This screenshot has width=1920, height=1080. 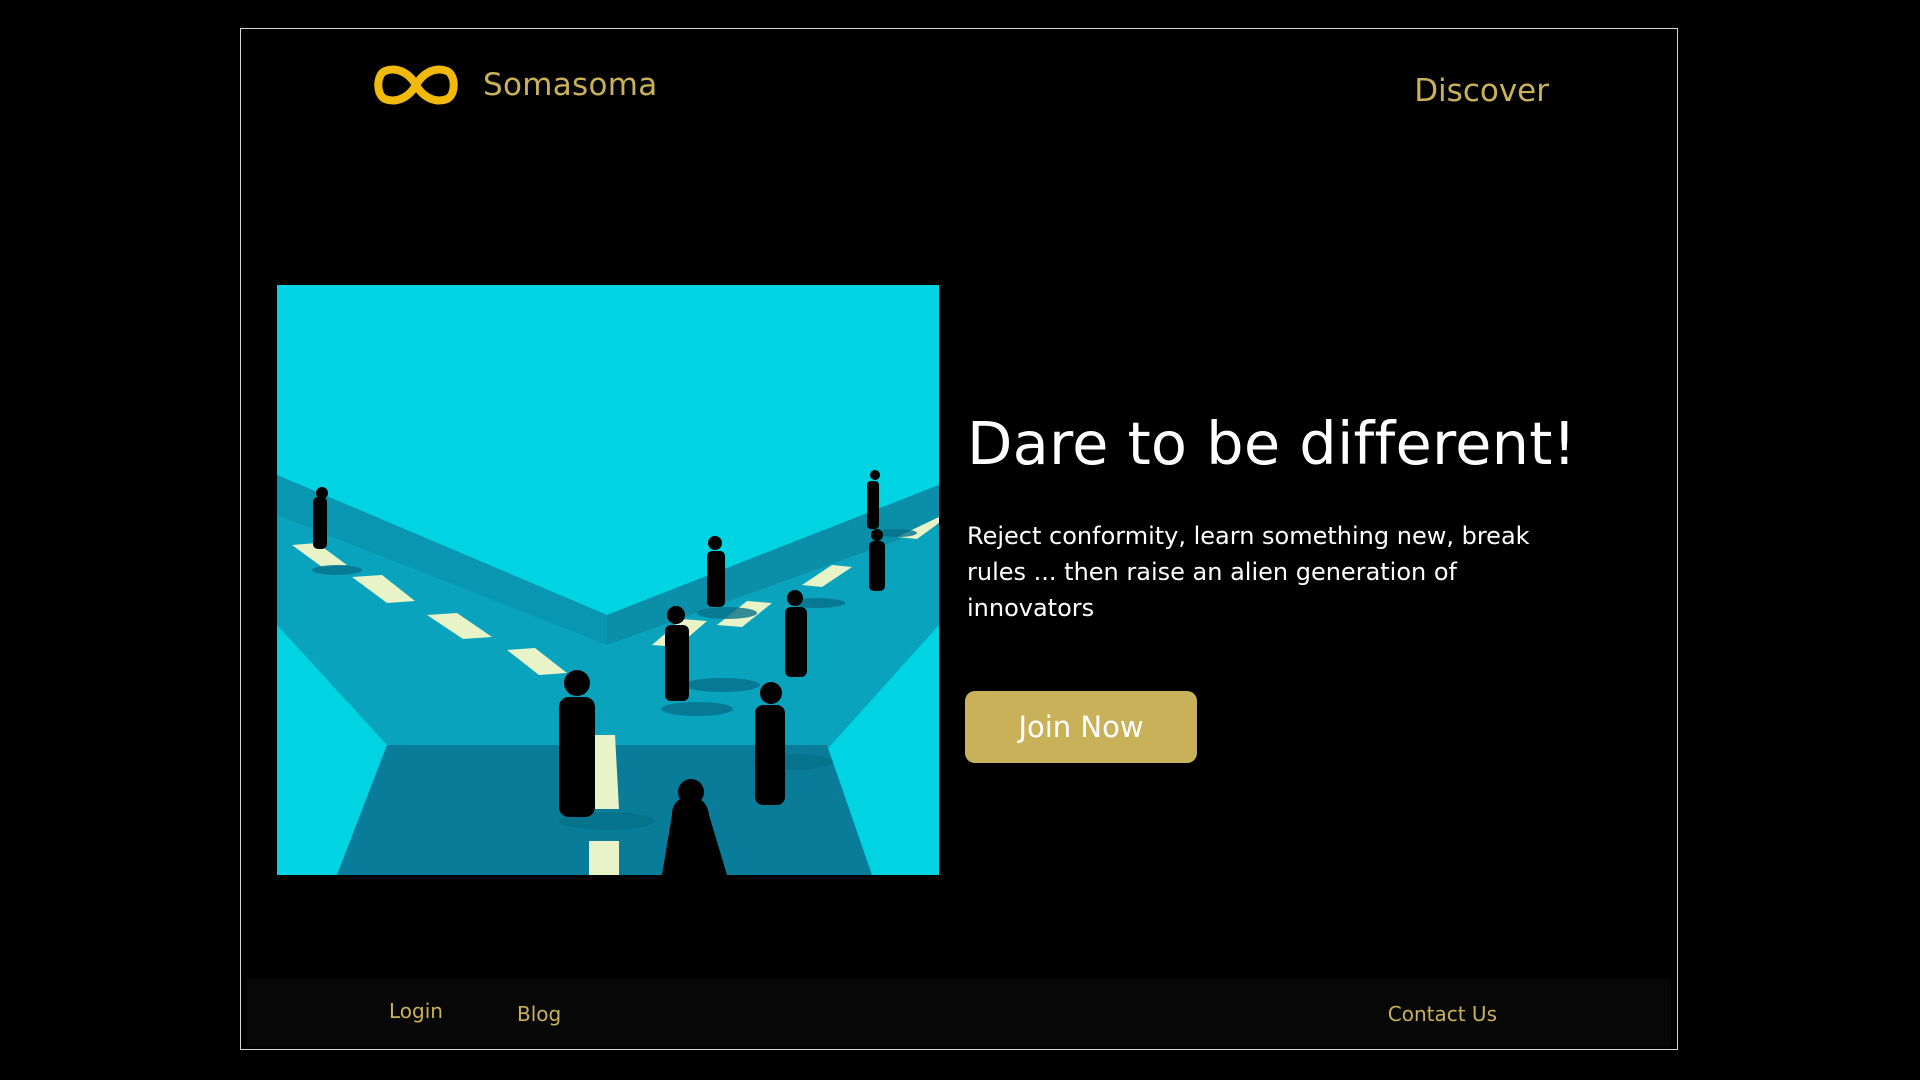 What do you see at coordinates (959, 1013) in the screenshot?
I see `footer: Login Blog Contact Us` at bounding box center [959, 1013].